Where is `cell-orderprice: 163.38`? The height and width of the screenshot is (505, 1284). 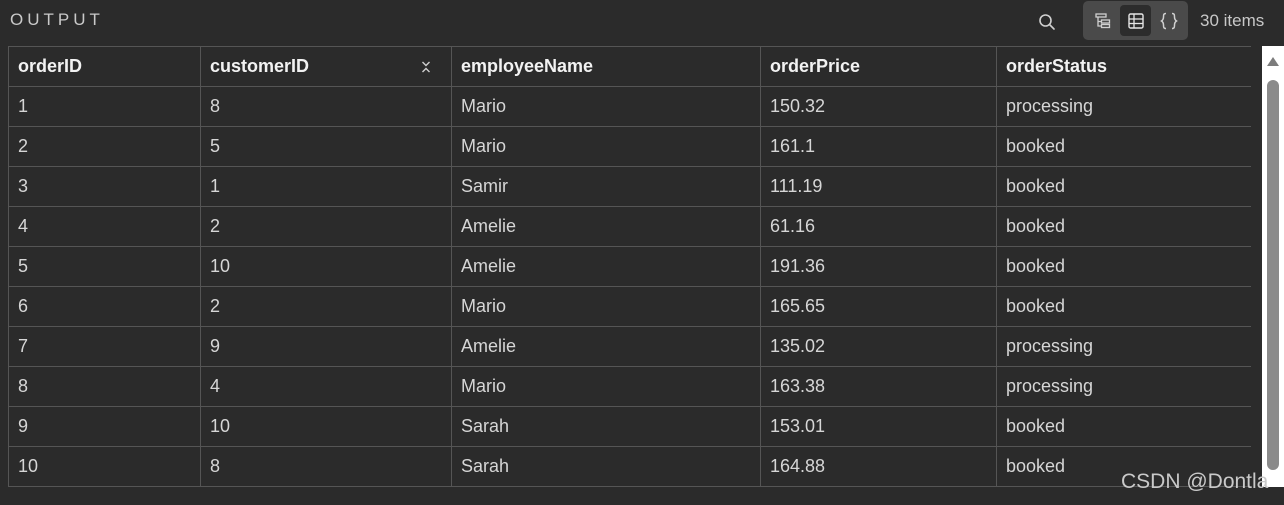 cell-orderprice: 163.38 is located at coordinates (878, 386).